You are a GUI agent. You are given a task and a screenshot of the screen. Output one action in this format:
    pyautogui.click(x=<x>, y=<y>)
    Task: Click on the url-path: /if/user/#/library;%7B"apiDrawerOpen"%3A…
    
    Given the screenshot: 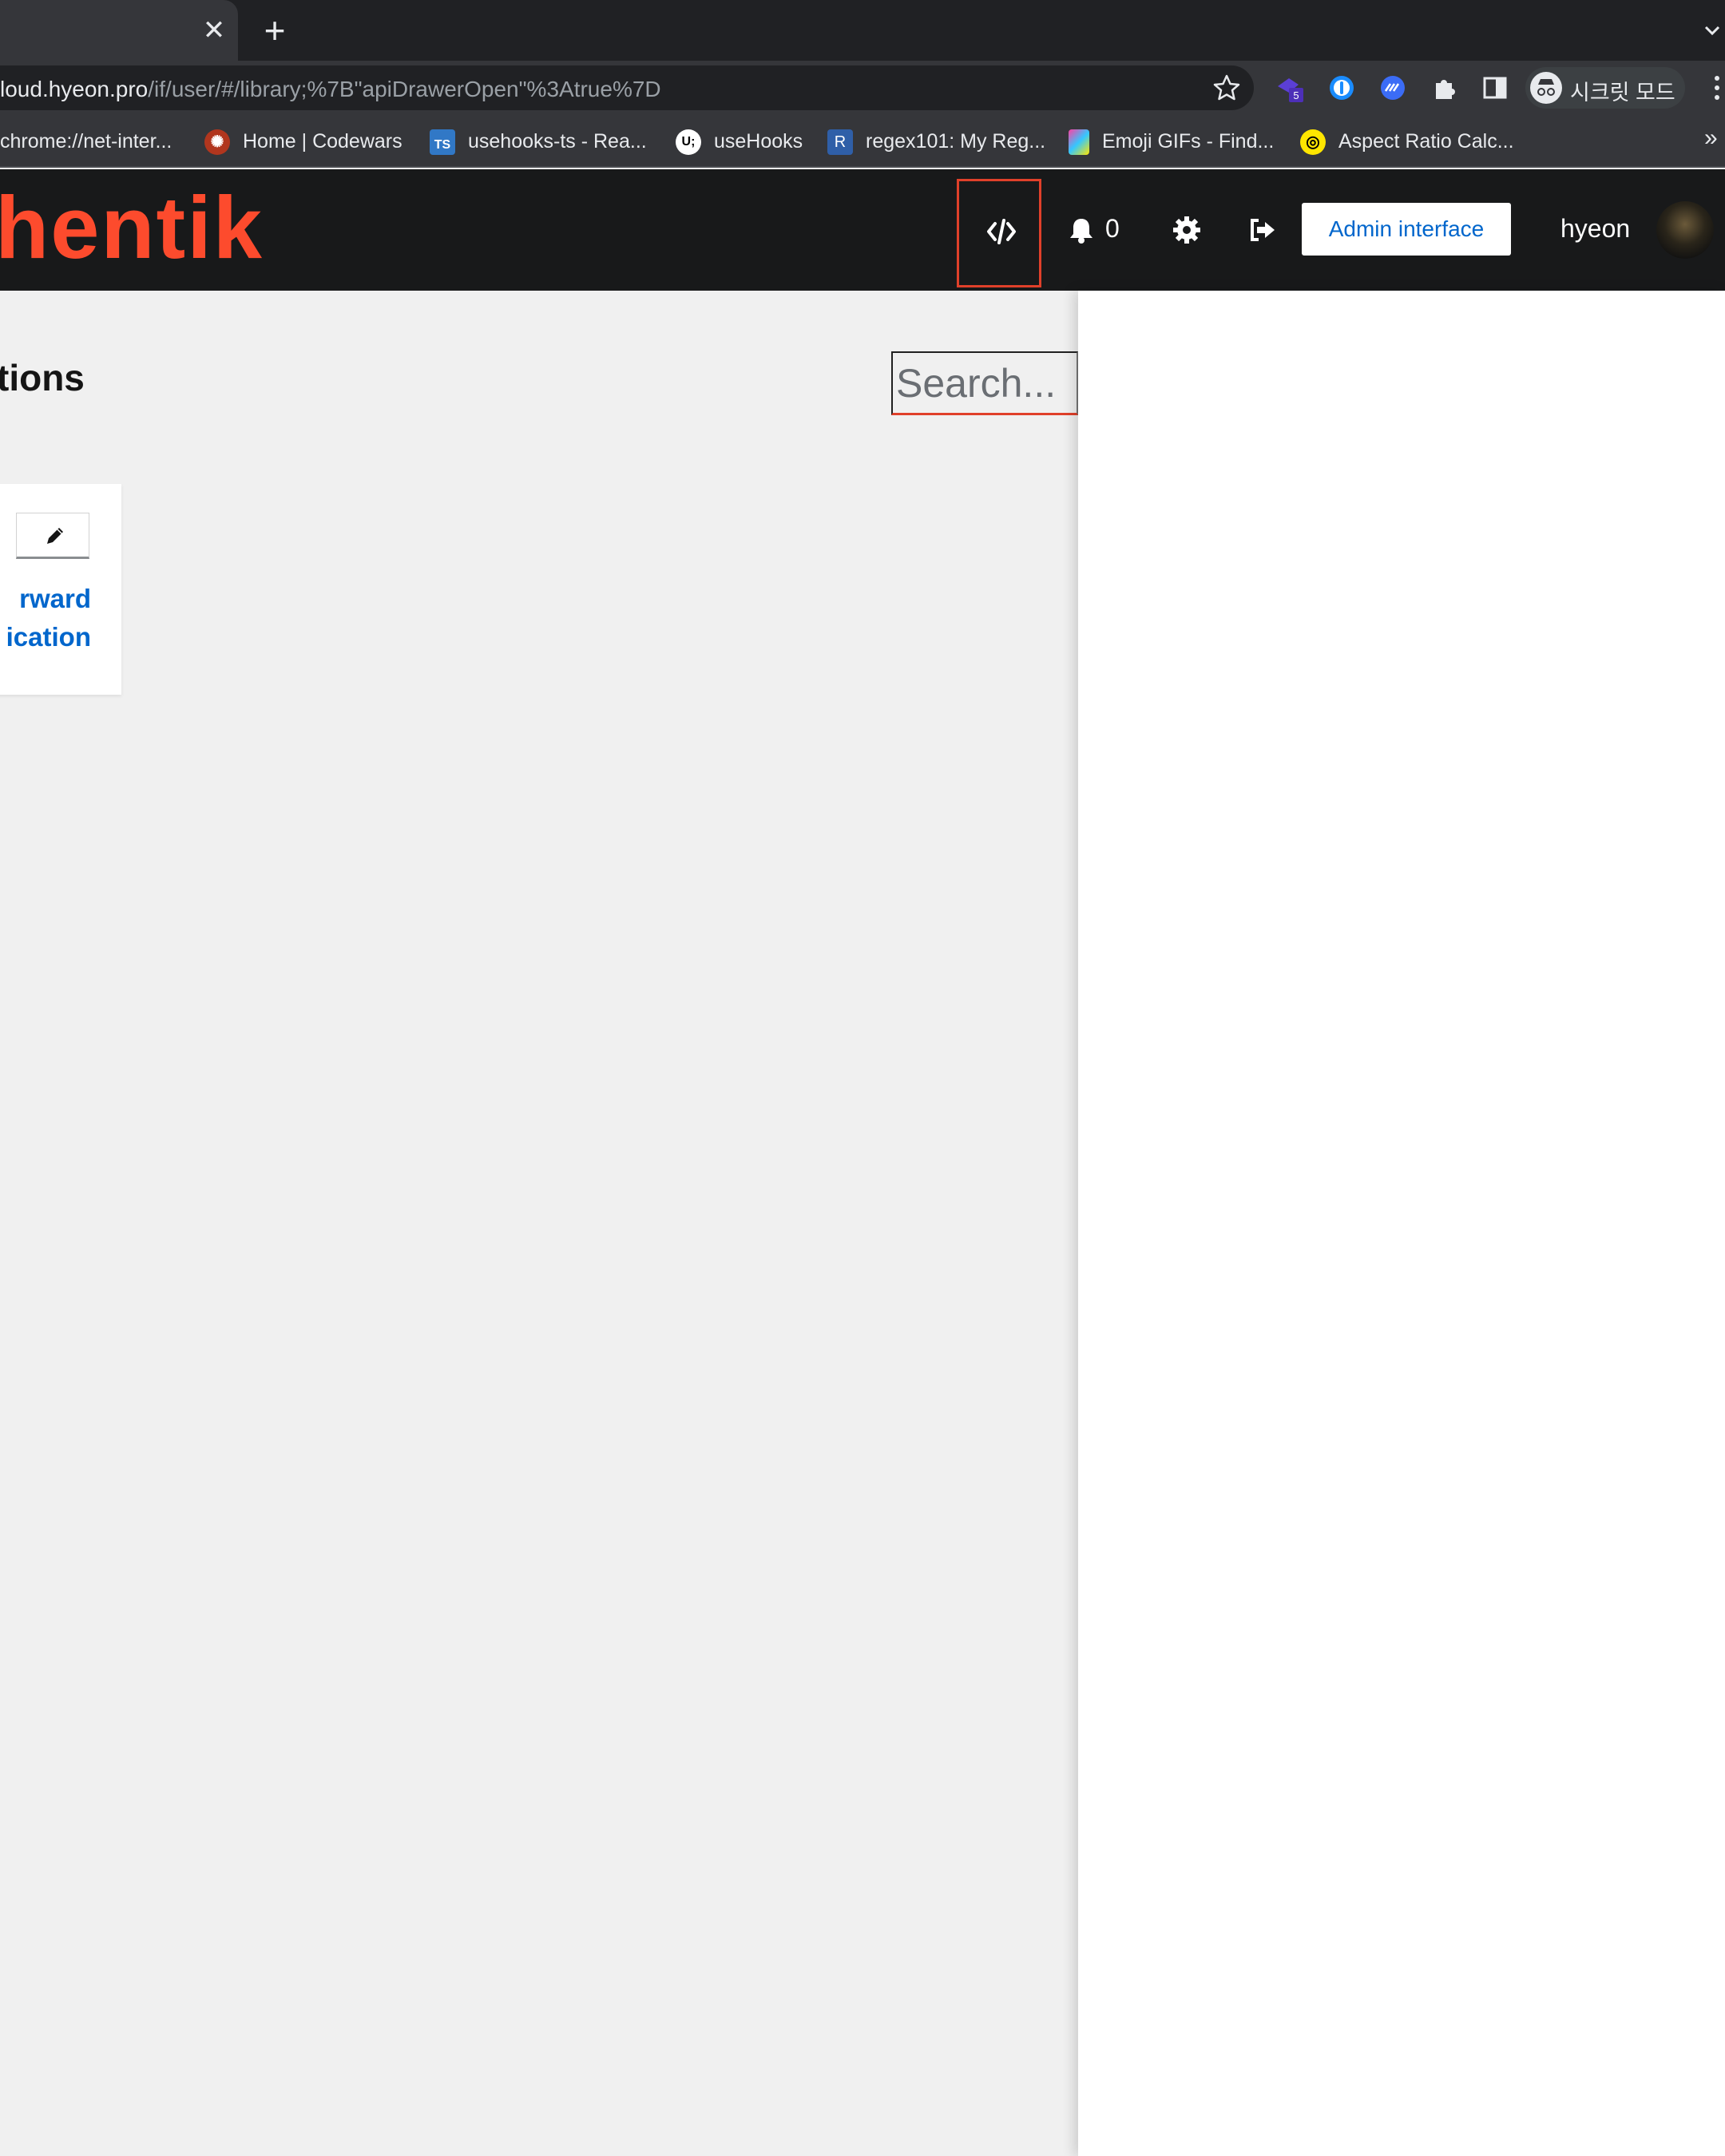 What is the action you would take?
    pyautogui.click(x=405, y=89)
    